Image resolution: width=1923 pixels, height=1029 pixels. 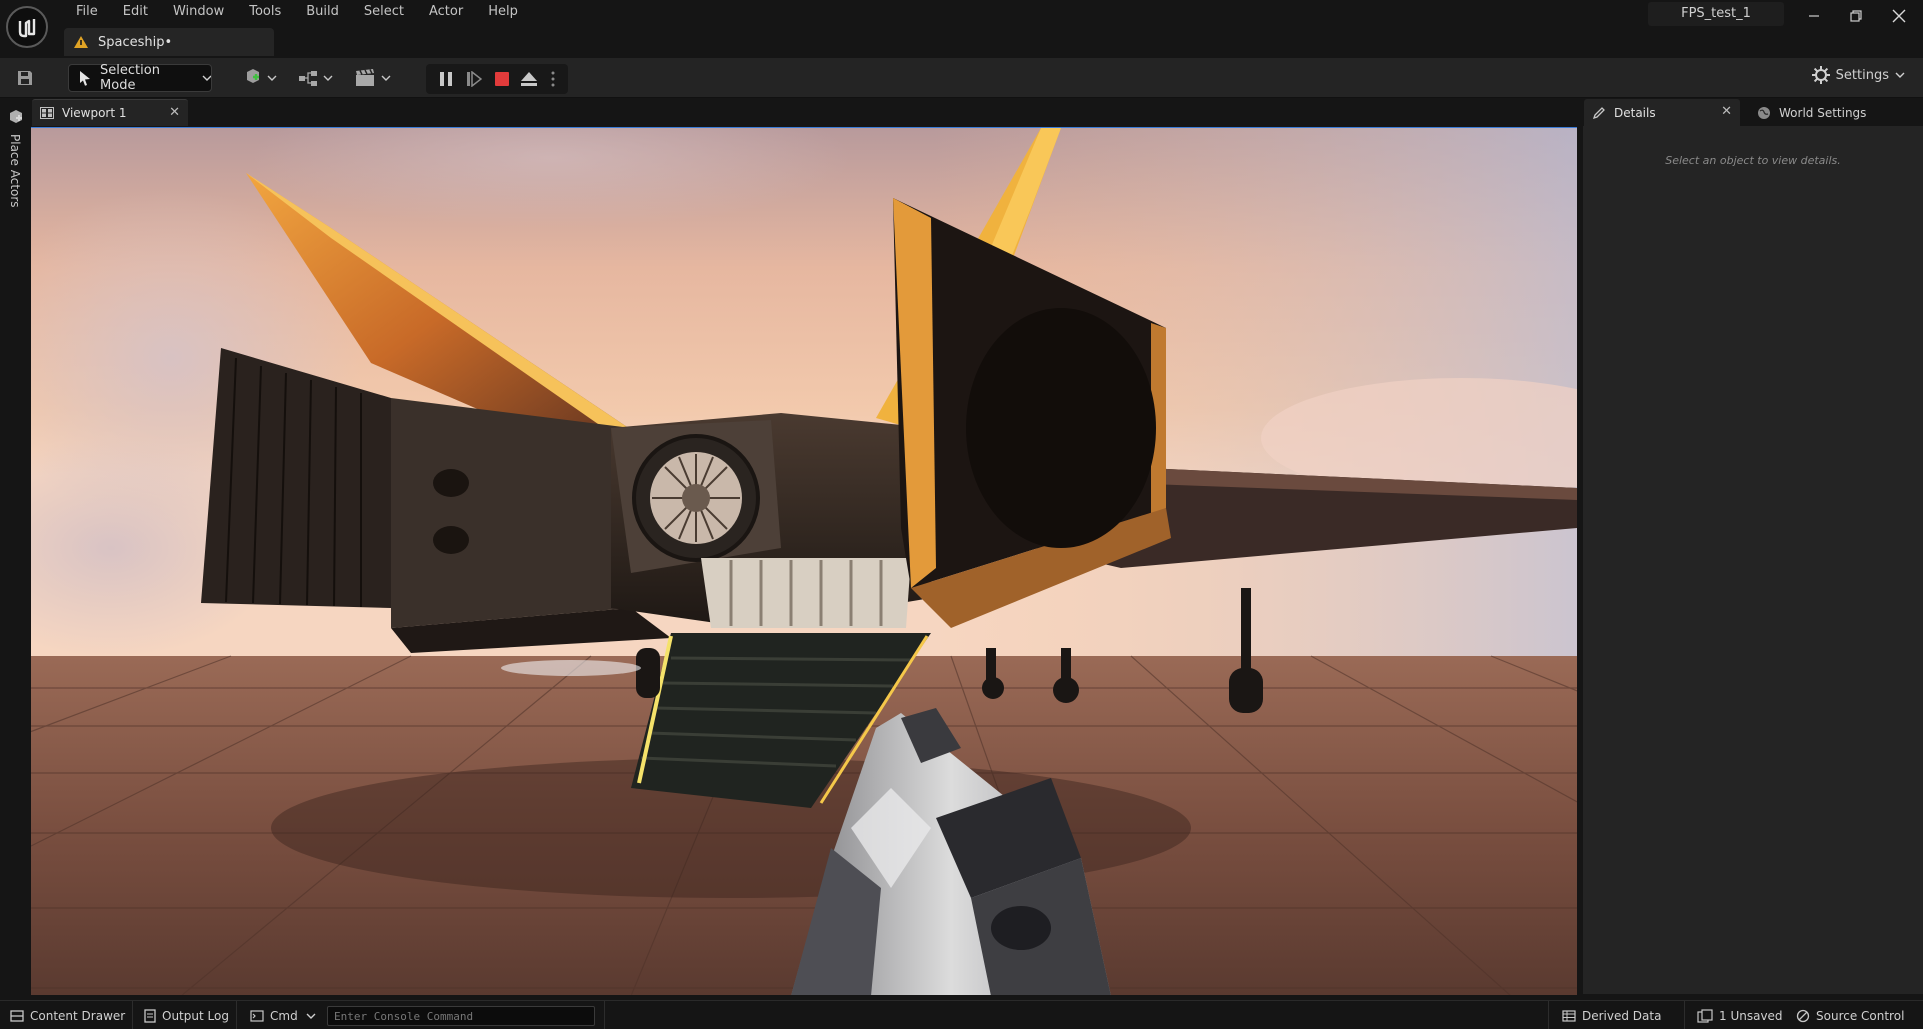 I want to click on cmd-dropdown: Cmd, so click(x=283, y=1015).